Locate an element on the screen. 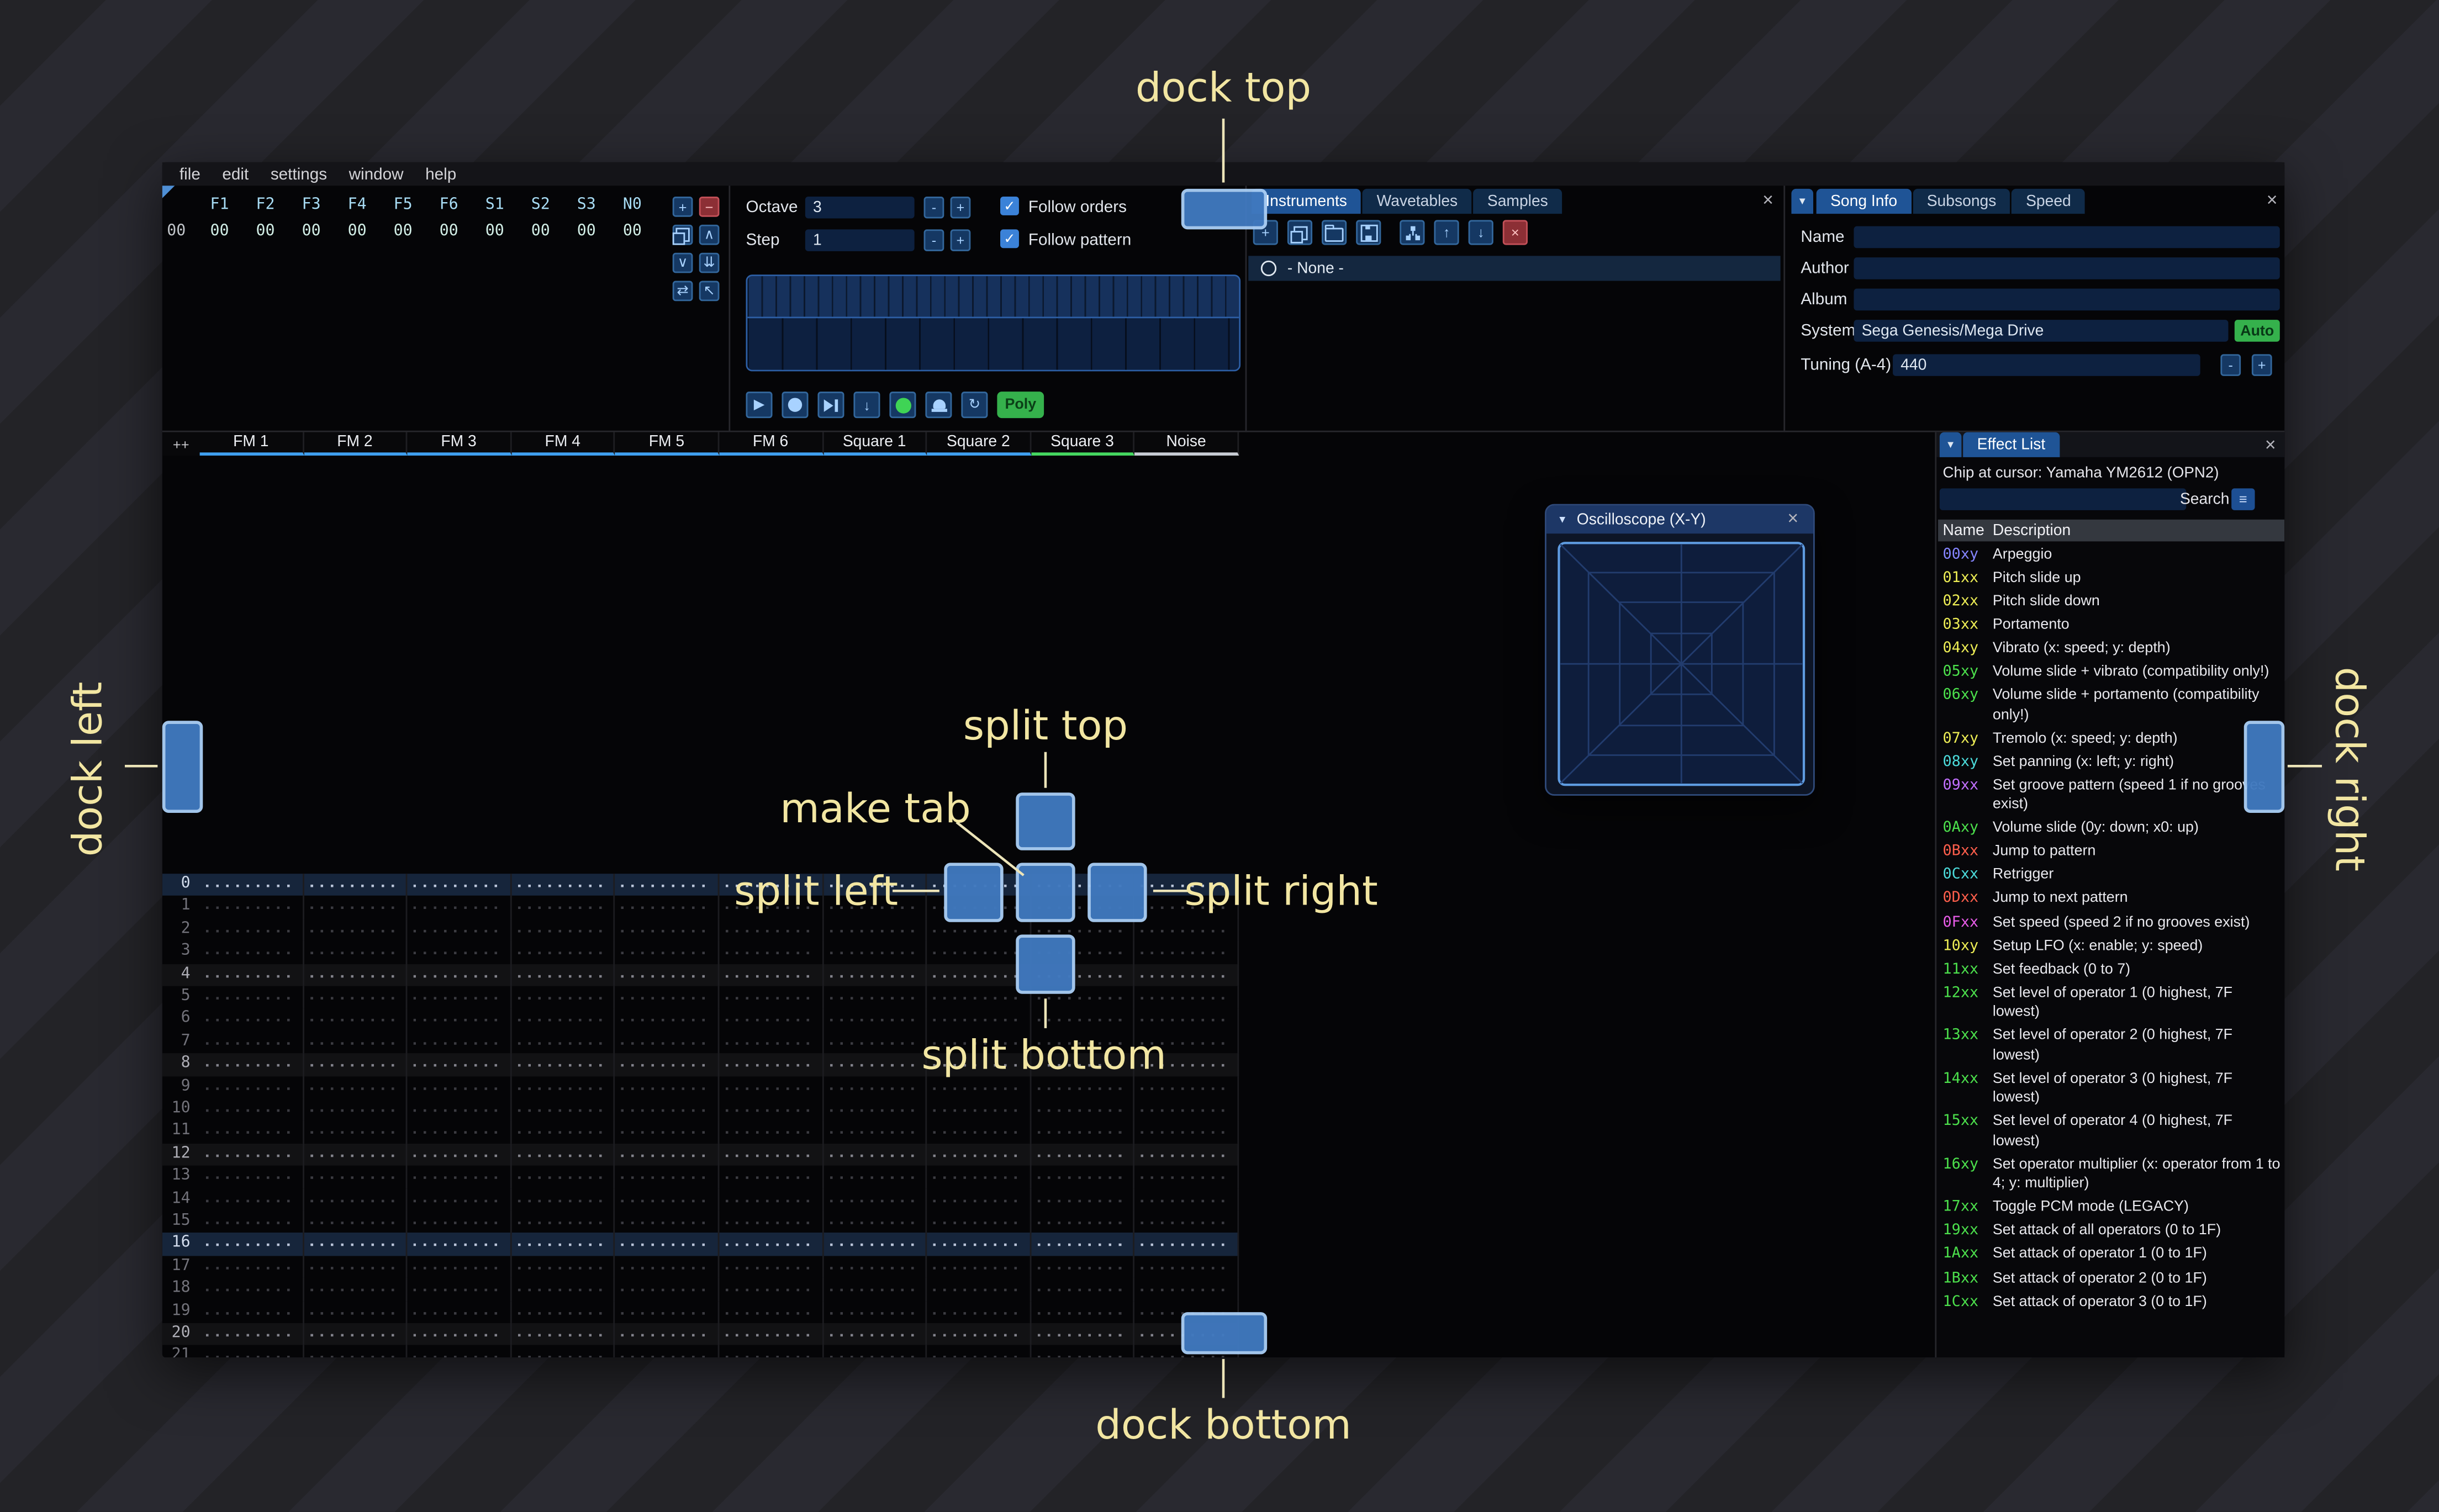  poly-button: Poly is located at coordinates (1020, 405).